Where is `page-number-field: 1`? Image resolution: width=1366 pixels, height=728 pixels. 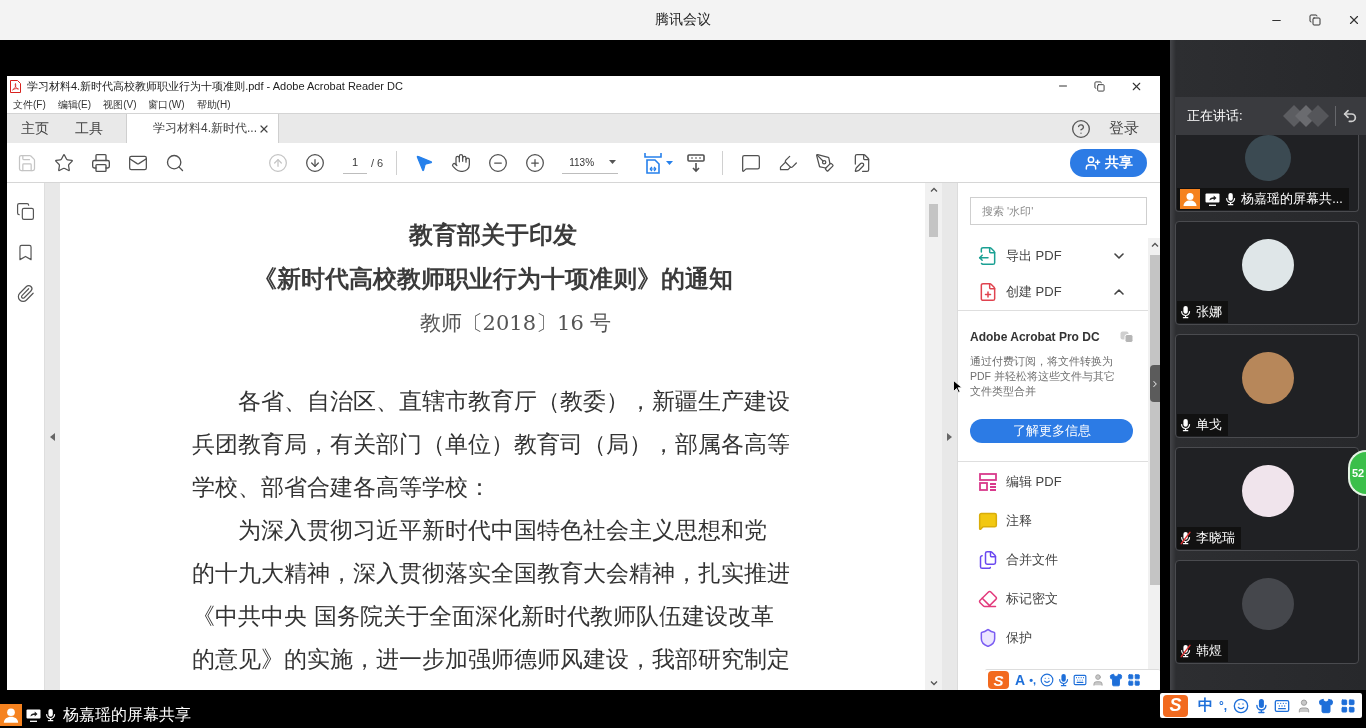 page-number-field: 1 is located at coordinates (355, 162).